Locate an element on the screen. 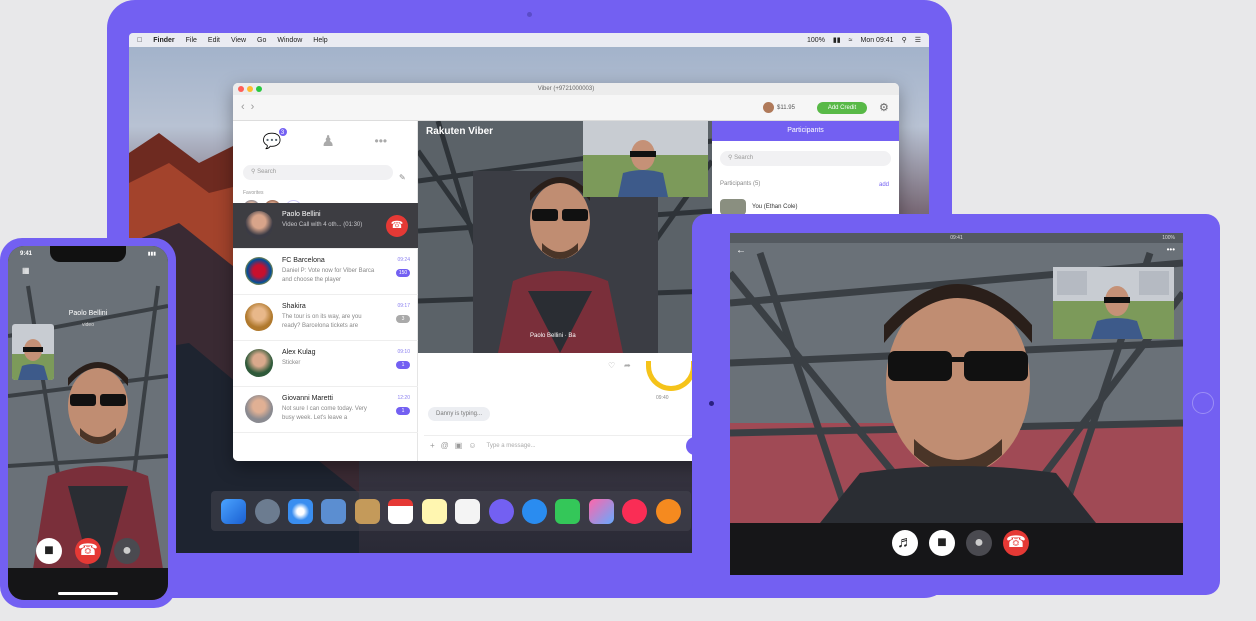 The width and height of the screenshot is (1256, 621). search-placeholder: Search is located at coordinates (744, 158).